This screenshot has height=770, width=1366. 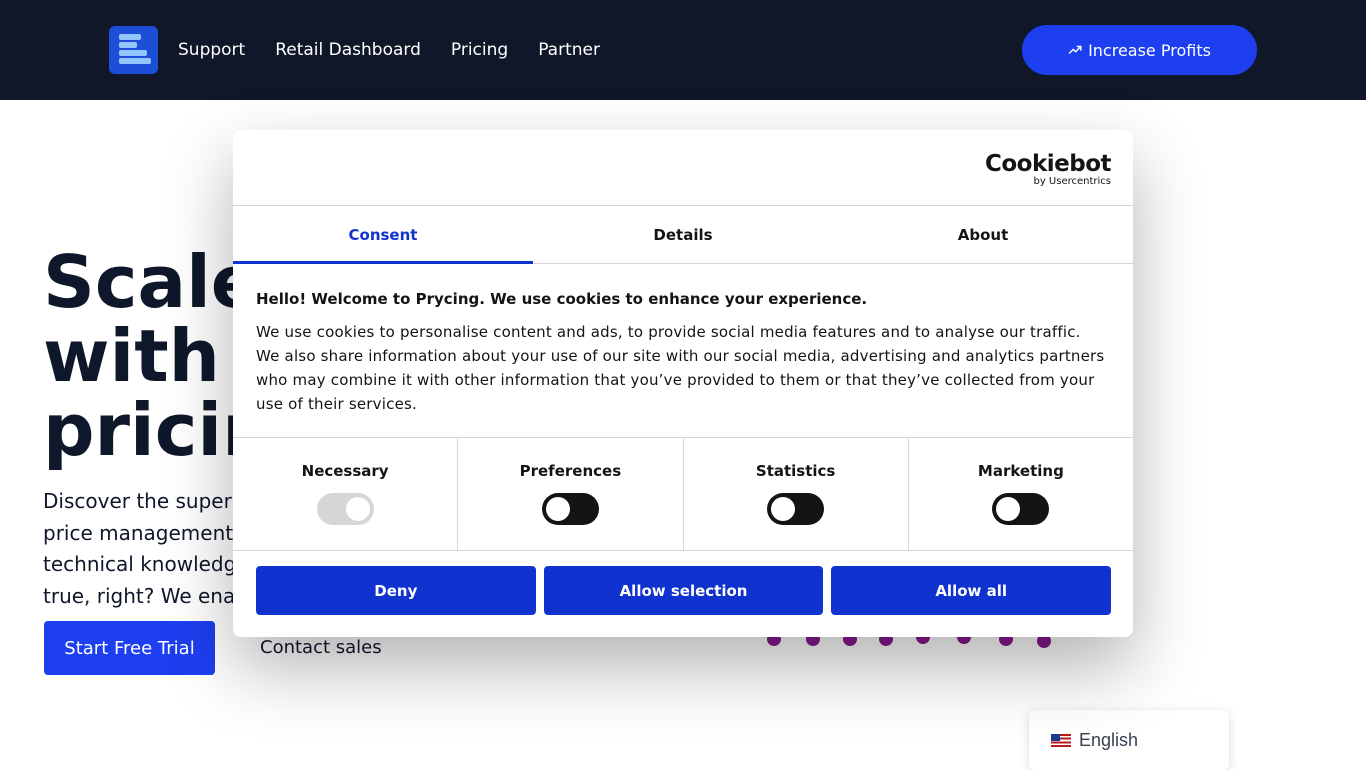 I want to click on cookiebot-brand-sub: by Usercentrics, so click(x=1072, y=181).